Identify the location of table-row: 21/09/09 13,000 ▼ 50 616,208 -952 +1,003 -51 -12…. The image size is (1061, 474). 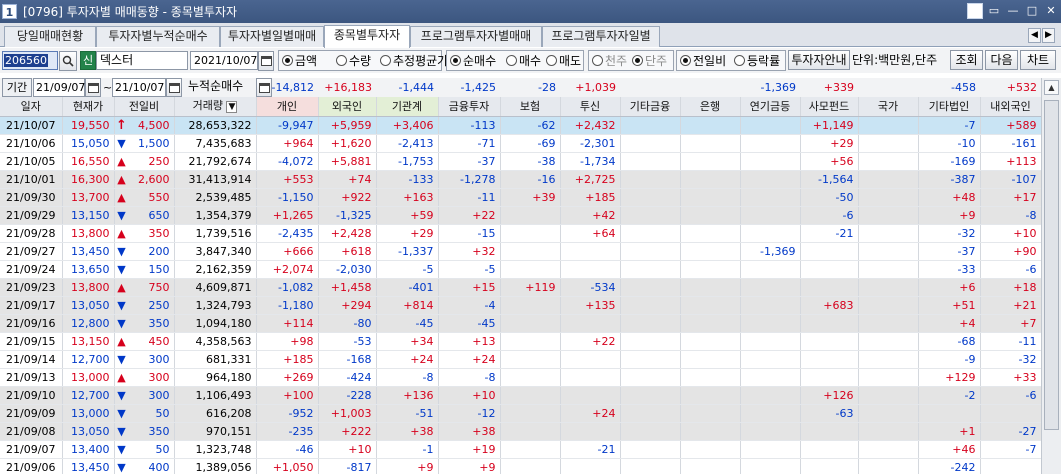
(521, 413).